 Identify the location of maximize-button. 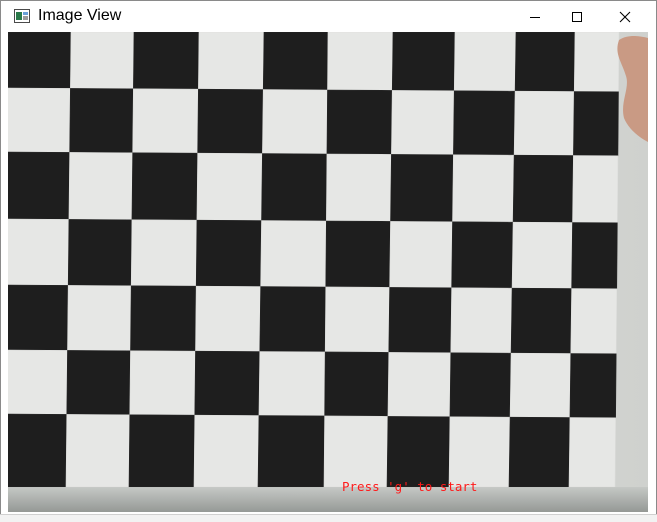
(577, 16).